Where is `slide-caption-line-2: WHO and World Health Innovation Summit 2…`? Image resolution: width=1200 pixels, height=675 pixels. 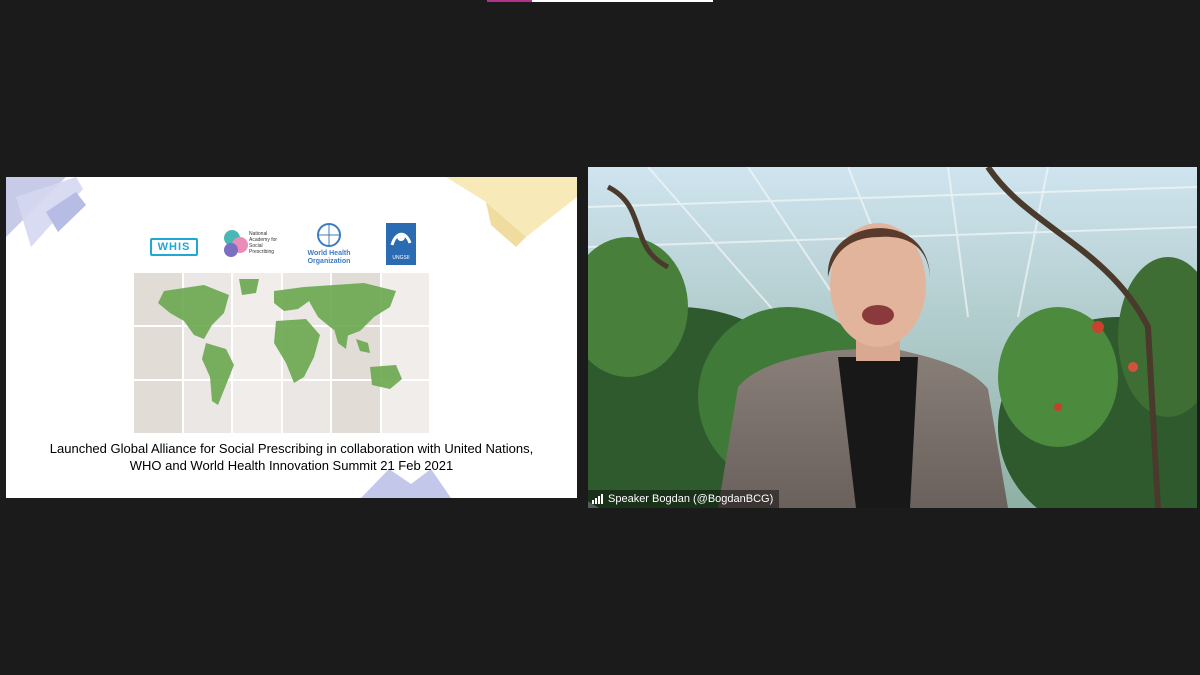
slide-caption-line-2: WHO and World Health Innovation Summit 2… is located at coordinates (291, 465).